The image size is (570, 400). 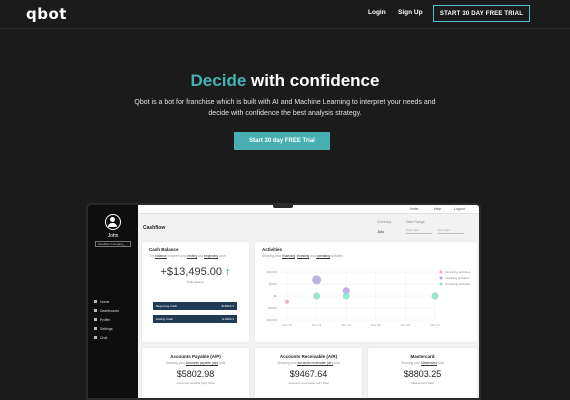 I want to click on metric-value: $5802.98, so click(x=195, y=374).